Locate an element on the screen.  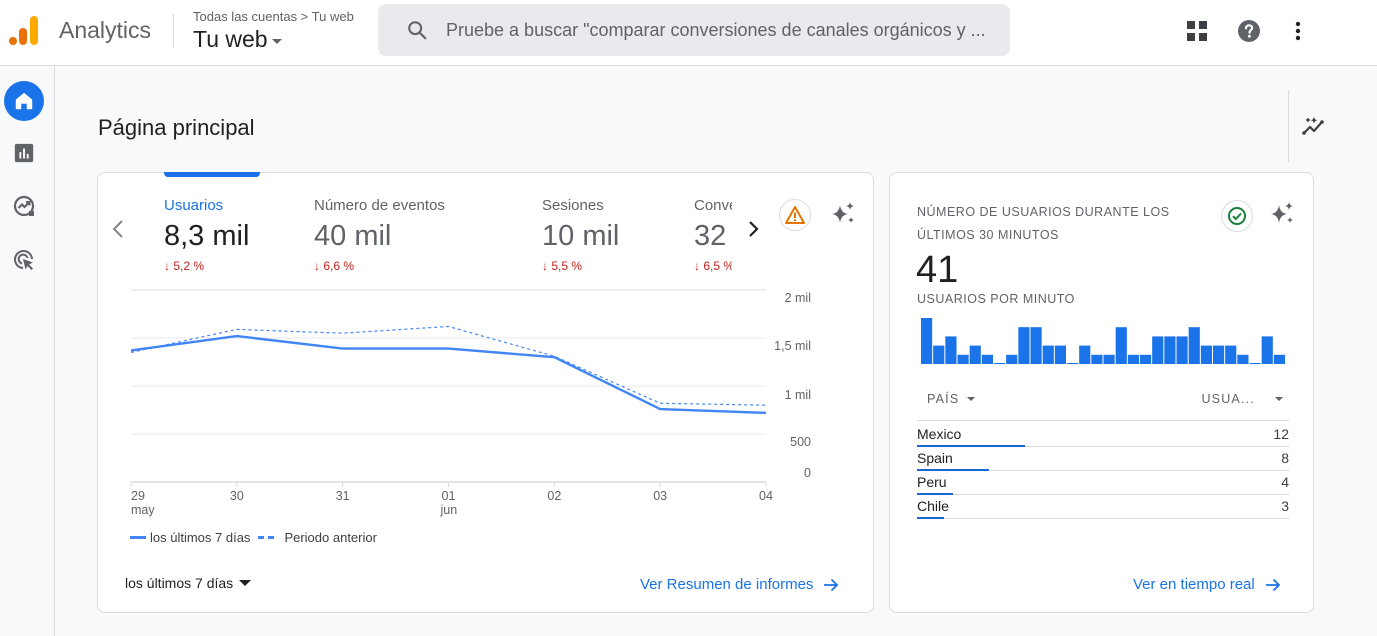
chevron-right-icon is located at coordinates (754, 229).